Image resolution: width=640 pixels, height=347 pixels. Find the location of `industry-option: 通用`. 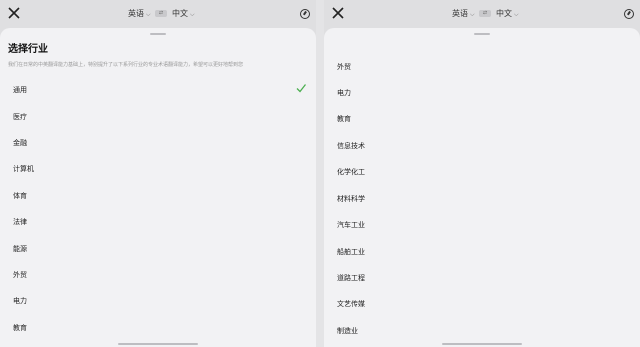

industry-option: 通用 is located at coordinates (158, 89).